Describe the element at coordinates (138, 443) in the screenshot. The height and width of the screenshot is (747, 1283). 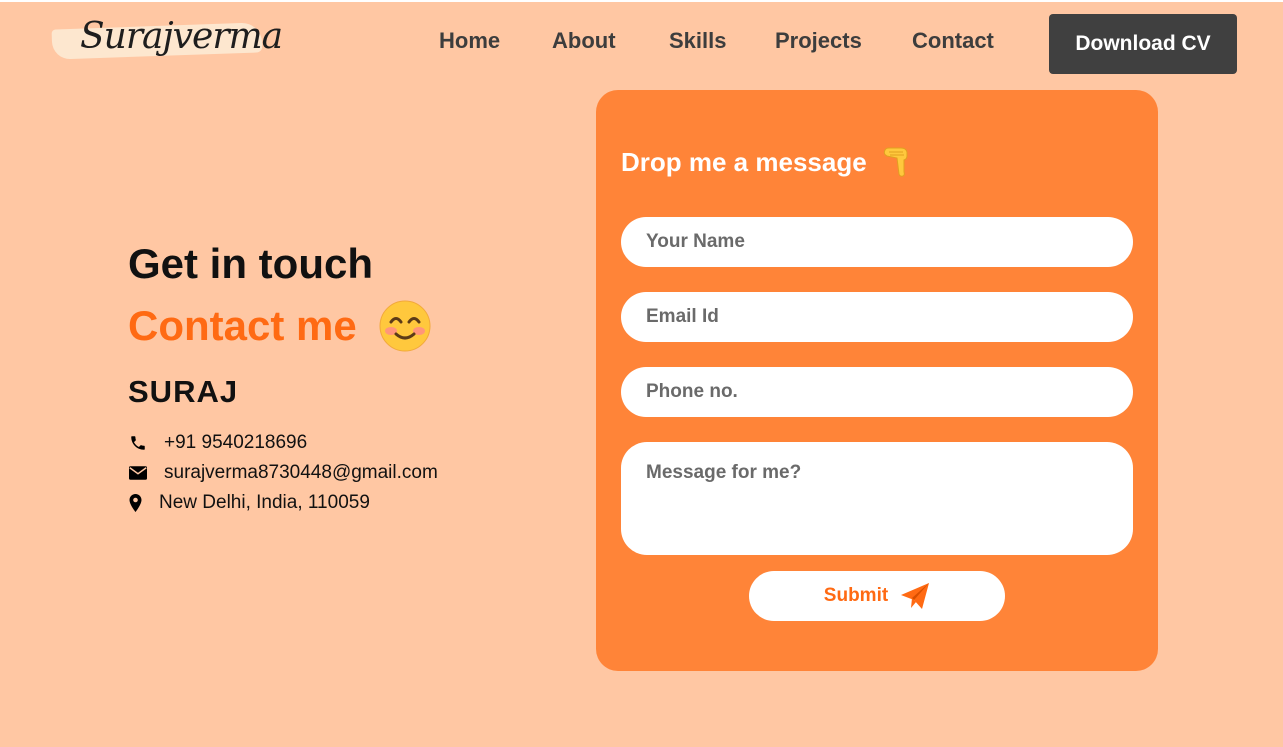
I see `phone-icon` at that location.